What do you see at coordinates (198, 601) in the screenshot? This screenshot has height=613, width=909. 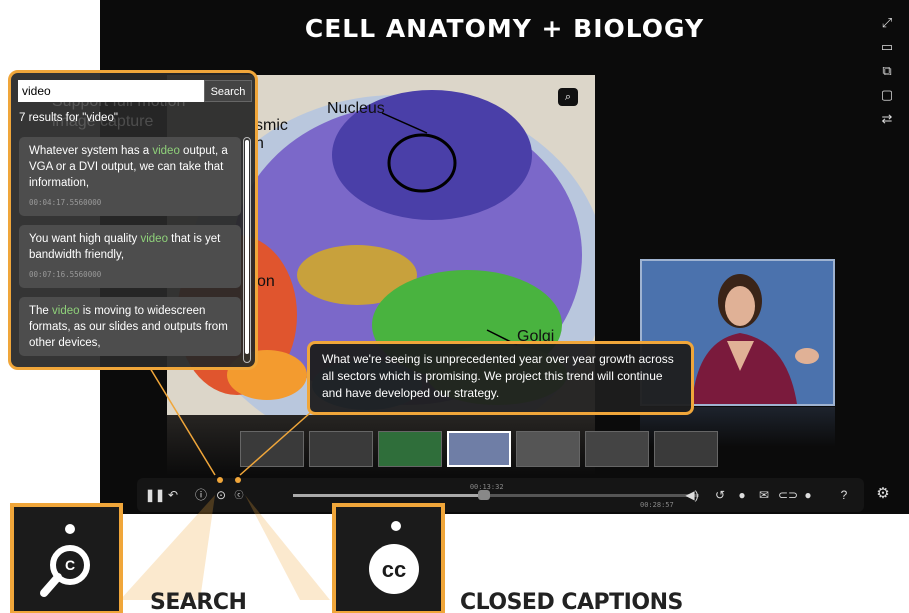 I see `search-label: SEARCH` at bounding box center [198, 601].